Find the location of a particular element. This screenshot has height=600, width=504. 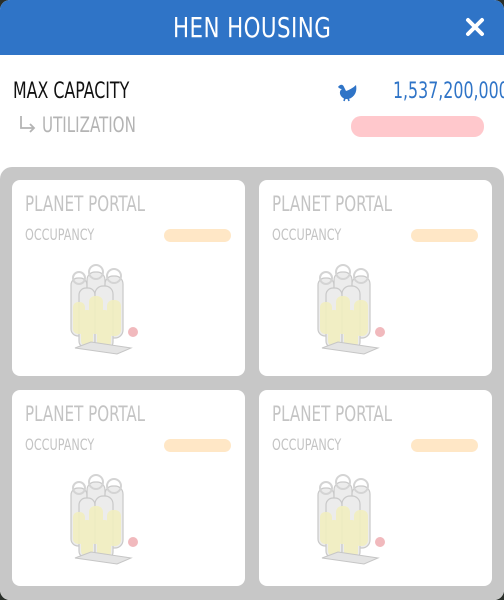

max-capacity-value: 1,537,200,000 is located at coordinates (448, 91).